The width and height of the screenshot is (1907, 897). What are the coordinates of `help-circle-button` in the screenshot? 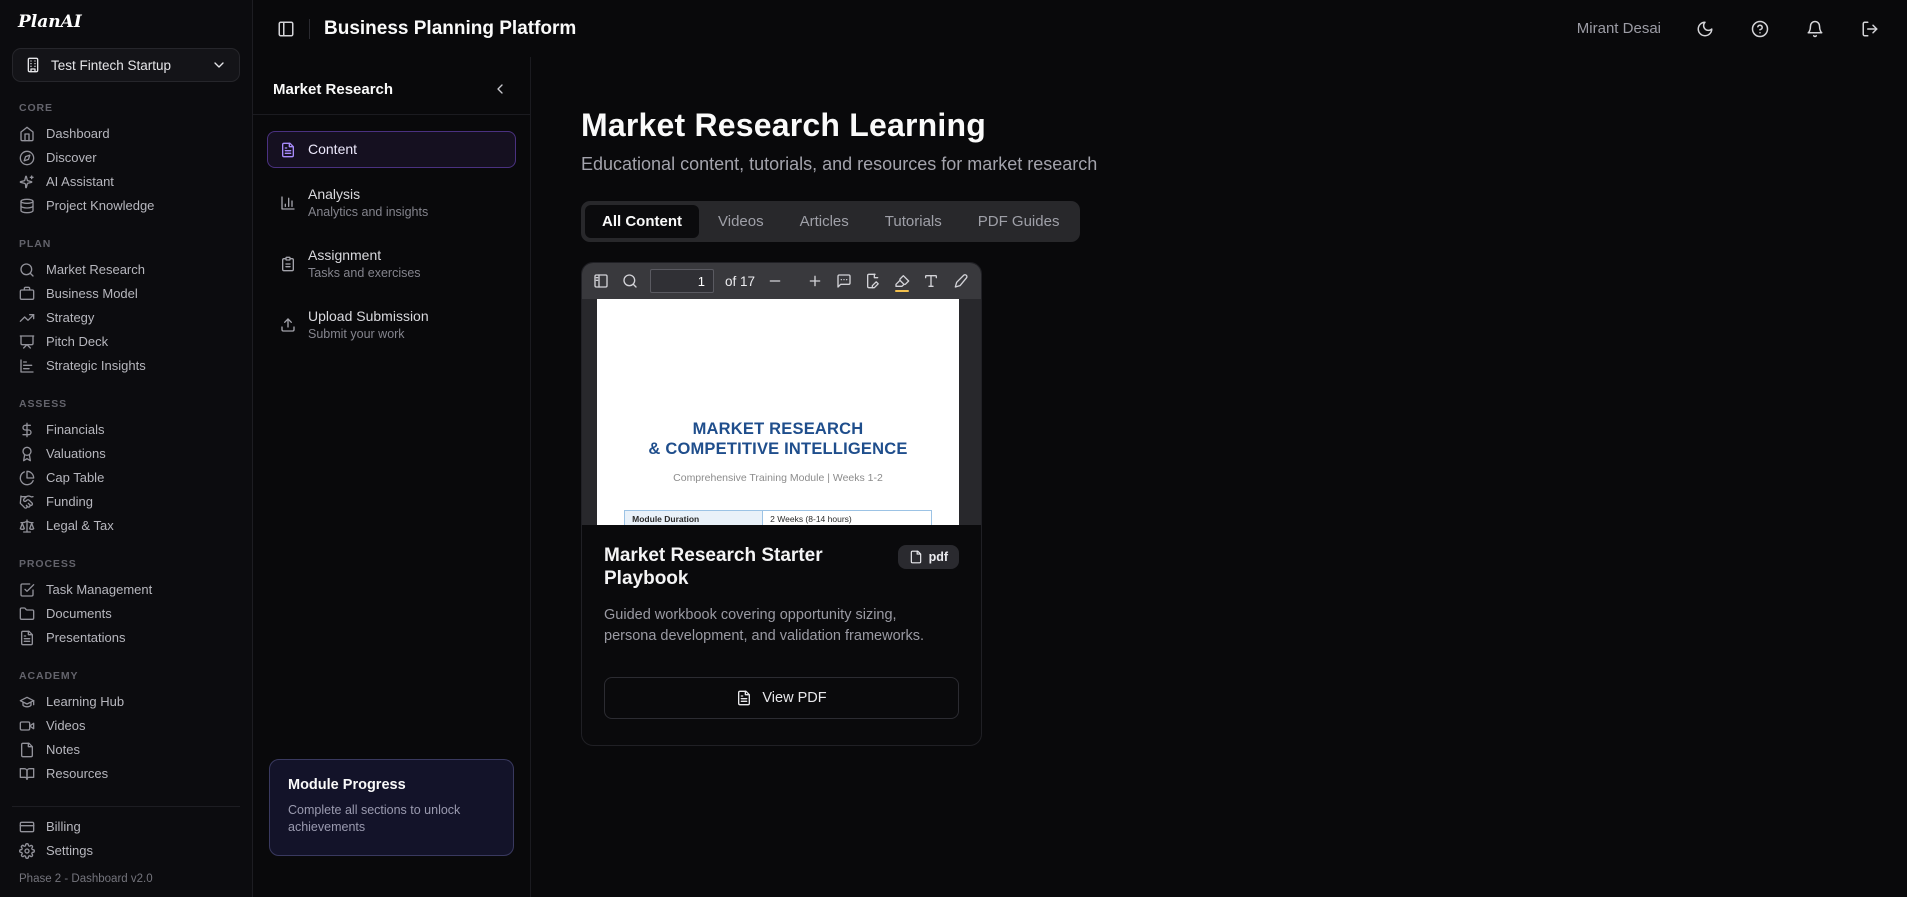 It's located at (1760, 29).